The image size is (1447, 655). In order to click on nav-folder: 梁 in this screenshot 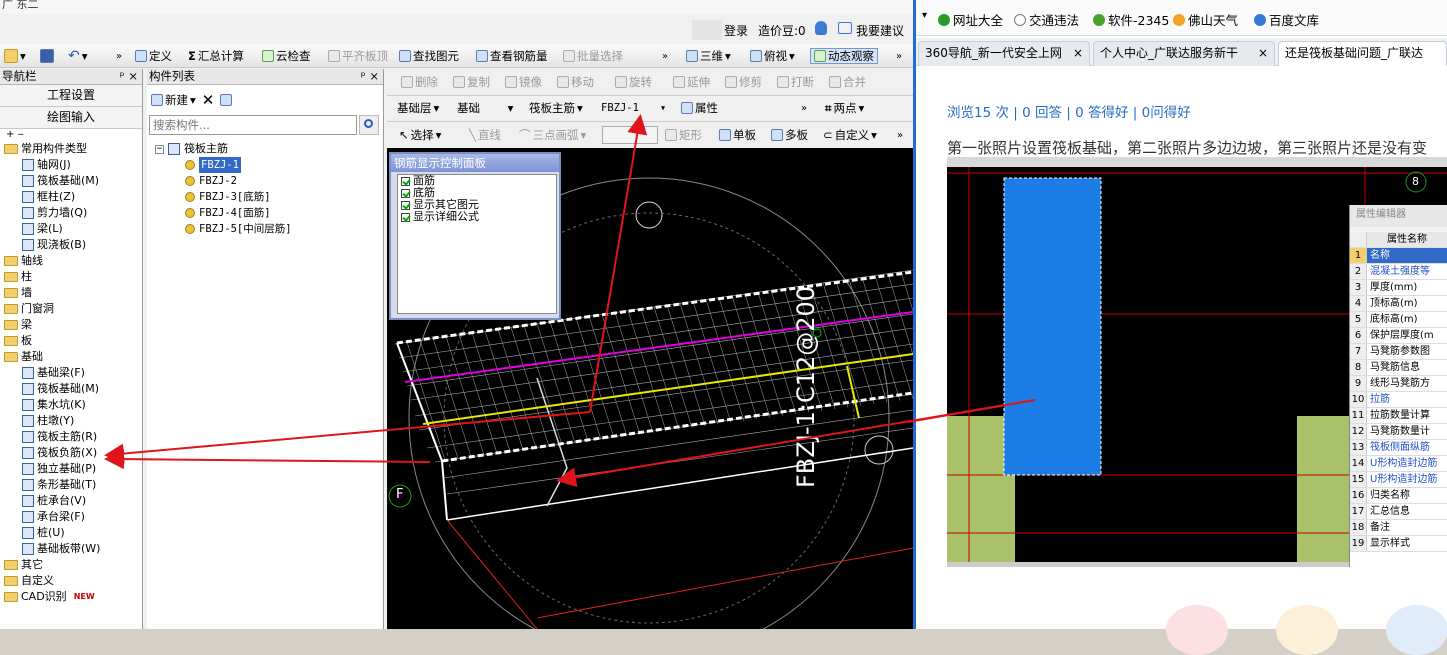, I will do `click(71, 325)`.